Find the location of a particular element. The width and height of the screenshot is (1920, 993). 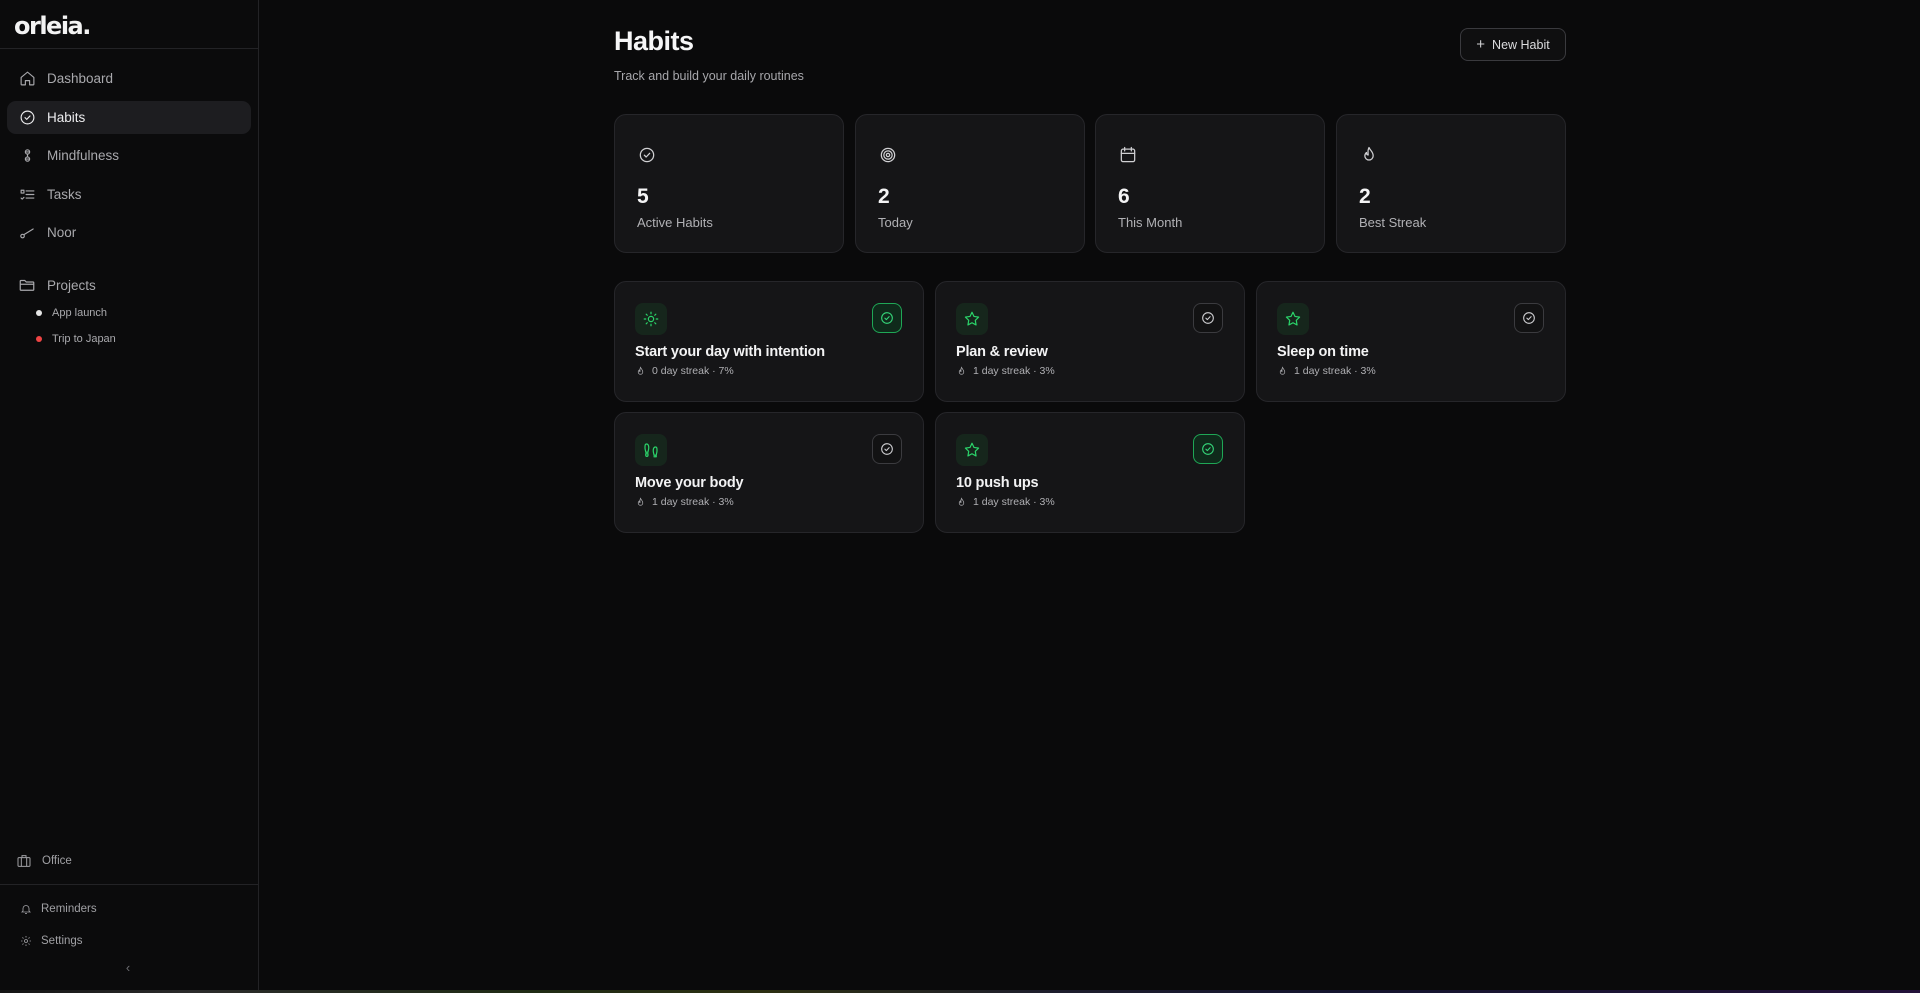

stat-value: 5 is located at coordinates (643, 196).